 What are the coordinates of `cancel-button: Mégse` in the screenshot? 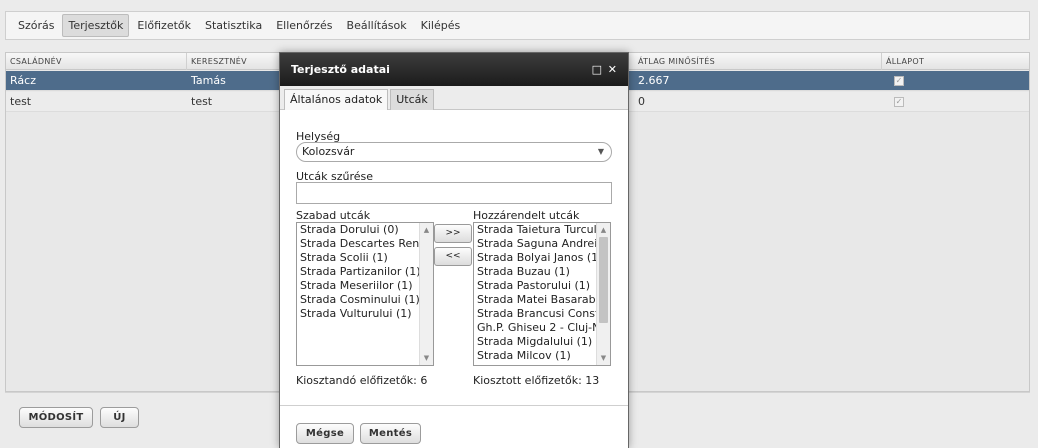 It's located at (325, 433).